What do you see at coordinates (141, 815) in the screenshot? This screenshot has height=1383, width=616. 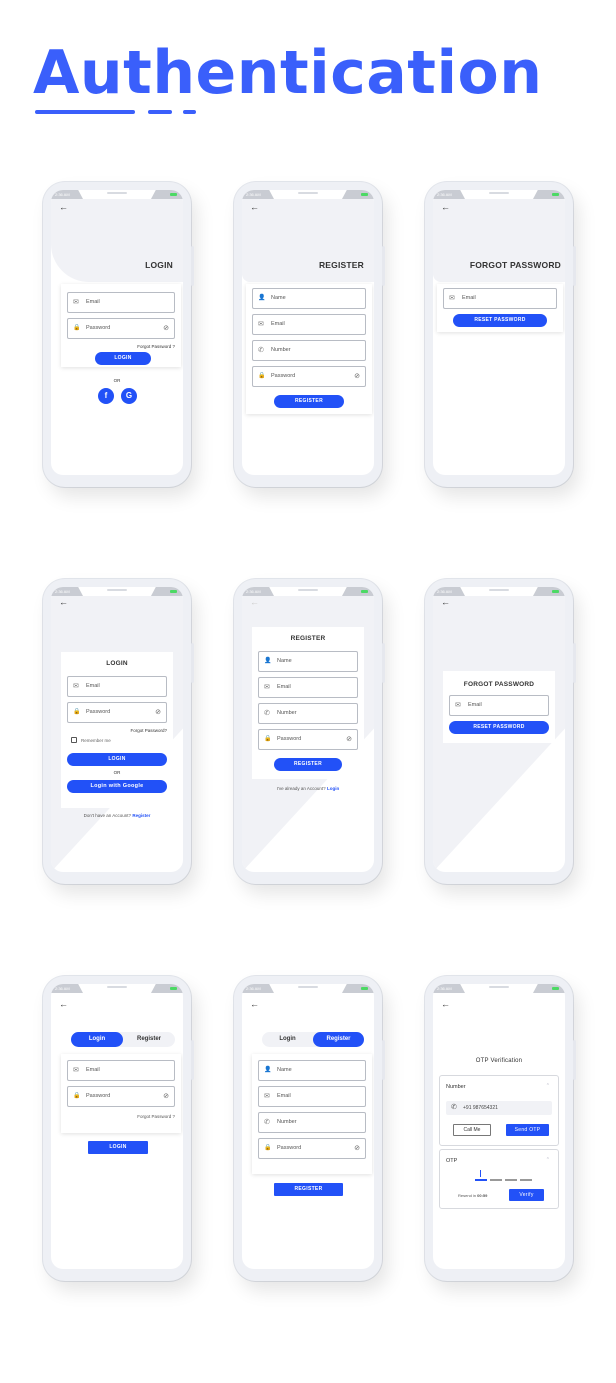 I see `register-link: Register` at bounding box center [141, 815].